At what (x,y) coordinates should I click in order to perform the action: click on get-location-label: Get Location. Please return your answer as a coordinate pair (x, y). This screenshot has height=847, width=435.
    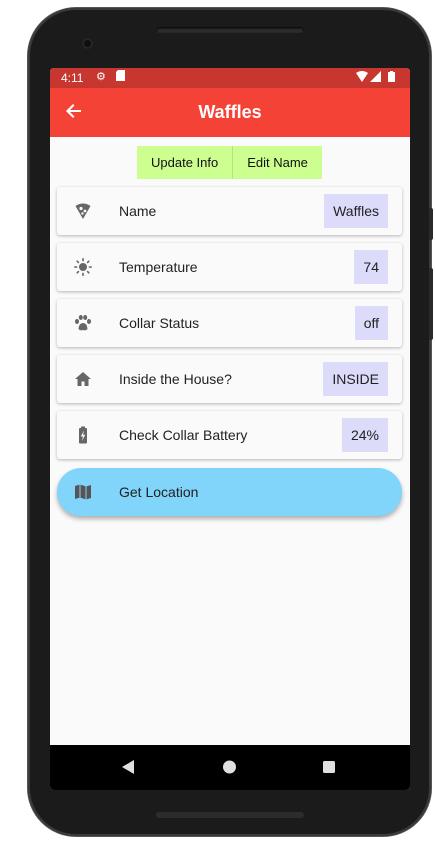
    Looking at the image, I should click on (159, 492).